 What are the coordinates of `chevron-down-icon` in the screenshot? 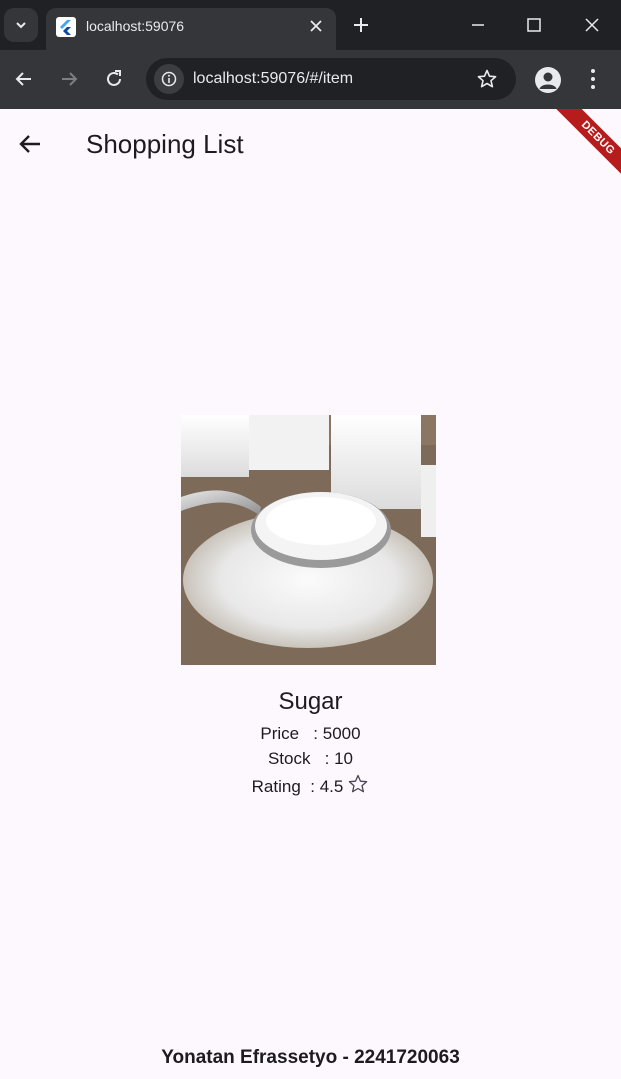 It's located at (21, 25).